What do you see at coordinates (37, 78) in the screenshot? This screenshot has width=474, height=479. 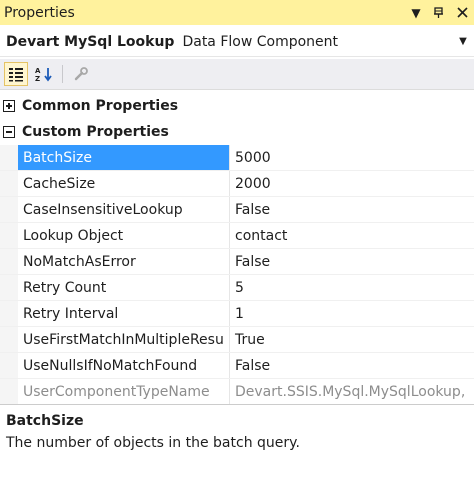 I see `svg-text: Z` at bounding box center [37, 78].